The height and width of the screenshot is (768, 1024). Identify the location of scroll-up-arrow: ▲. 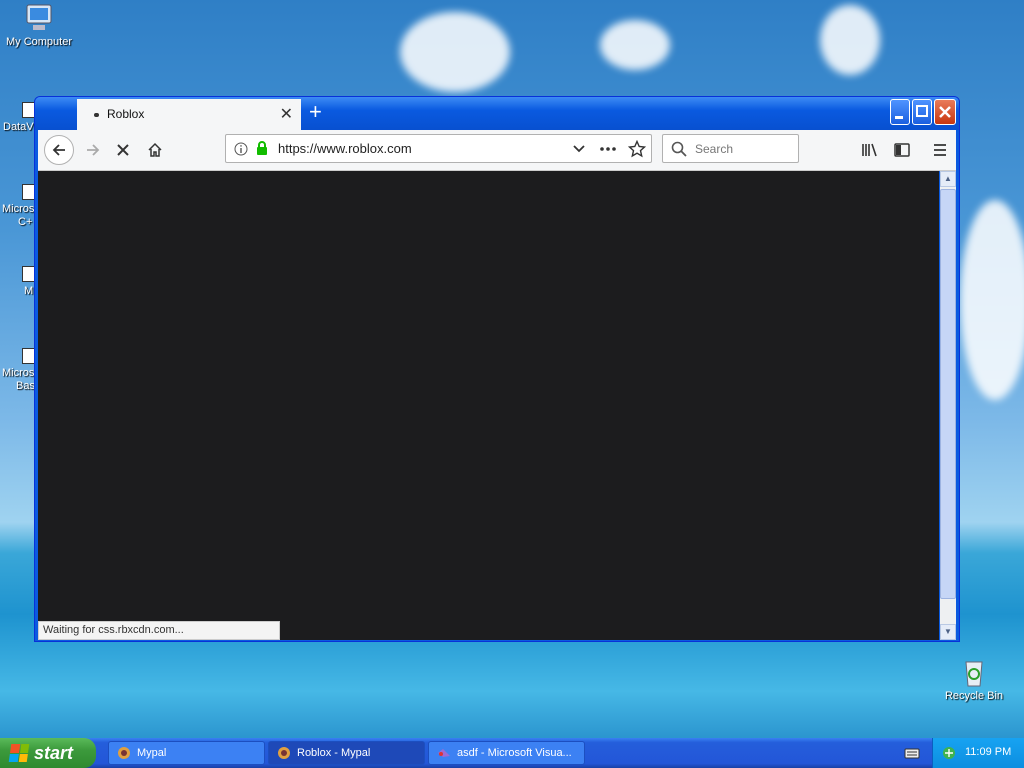
(948, 179).